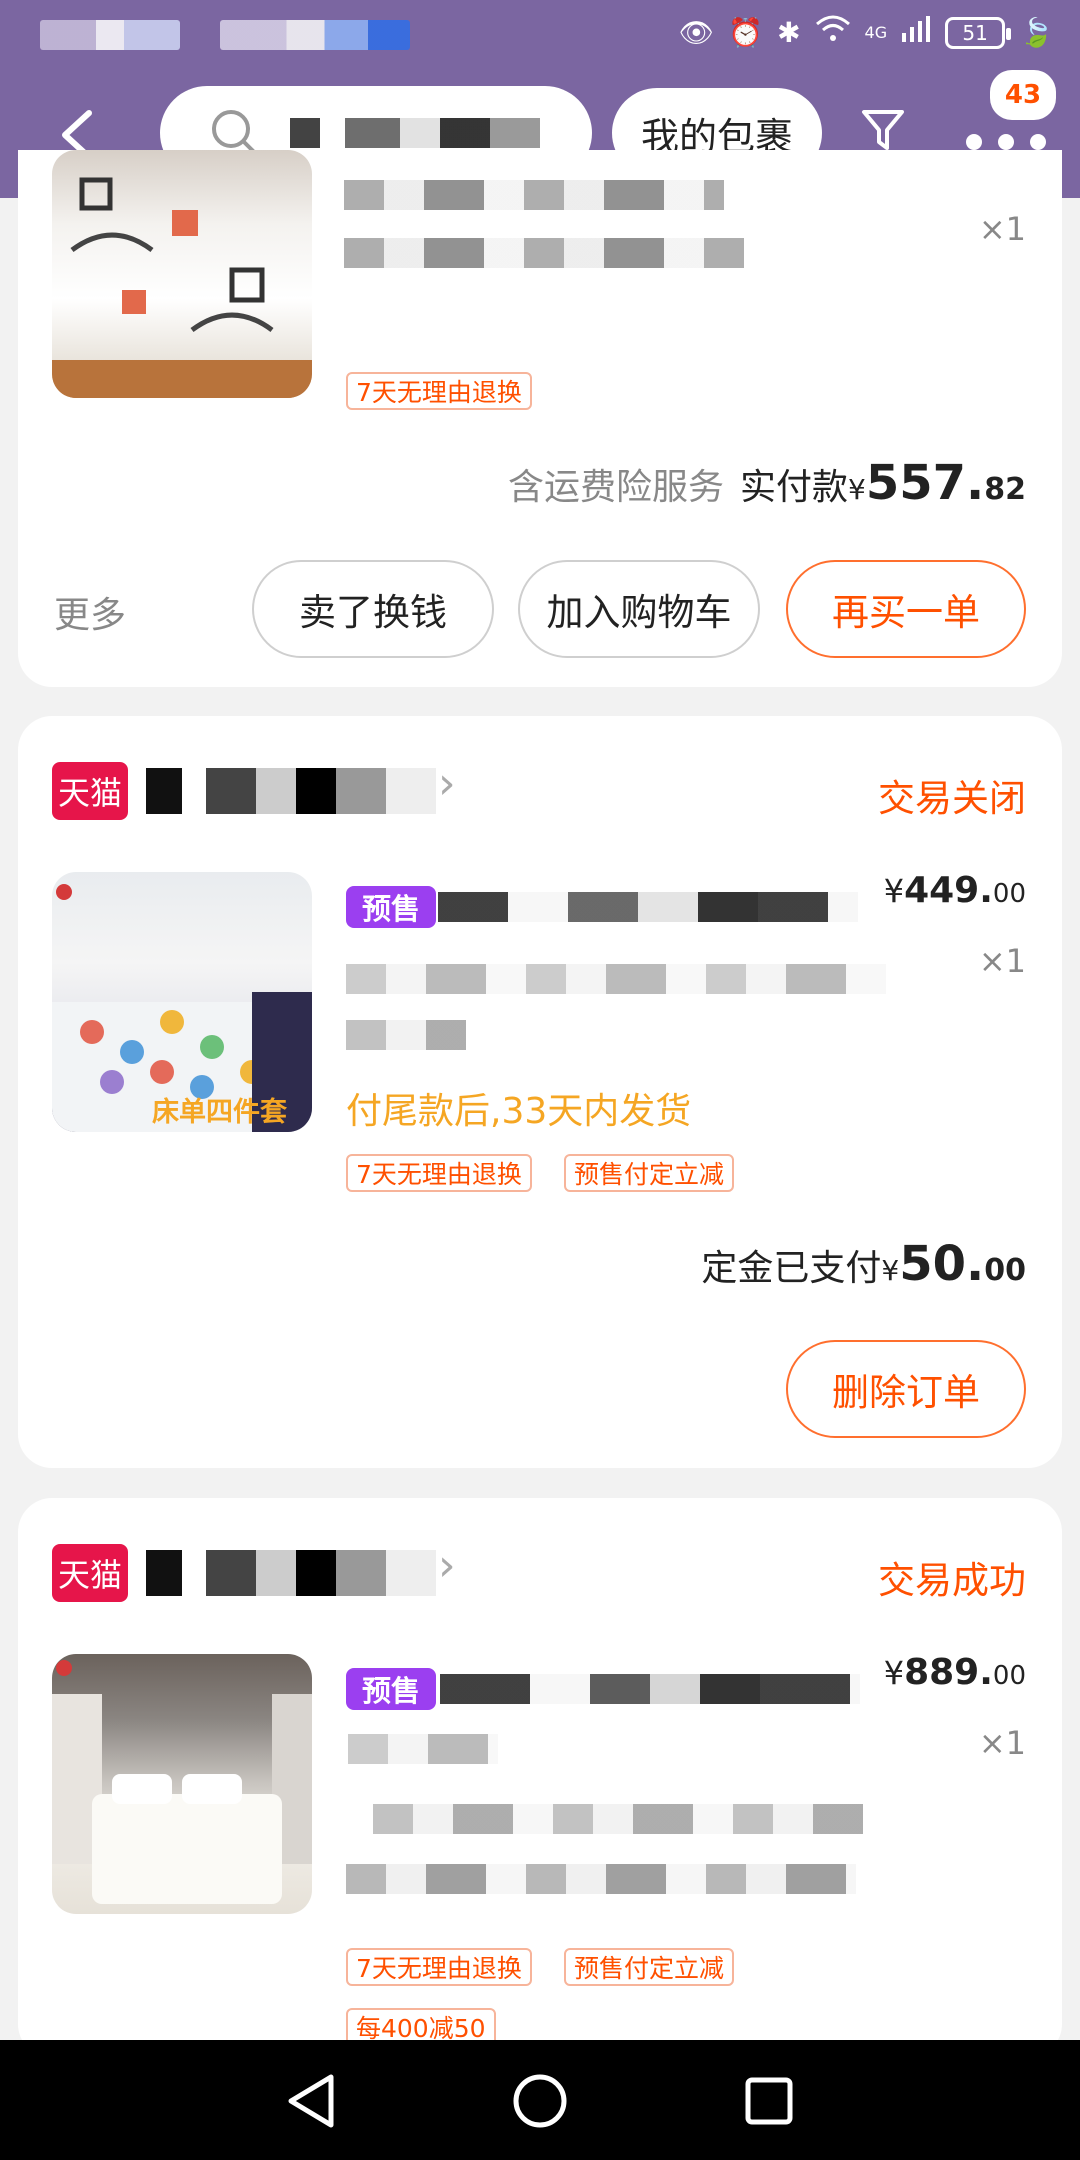 This screenshot has width=1080, height=2160. I want to click on wifi-icon, so click(833, 32).